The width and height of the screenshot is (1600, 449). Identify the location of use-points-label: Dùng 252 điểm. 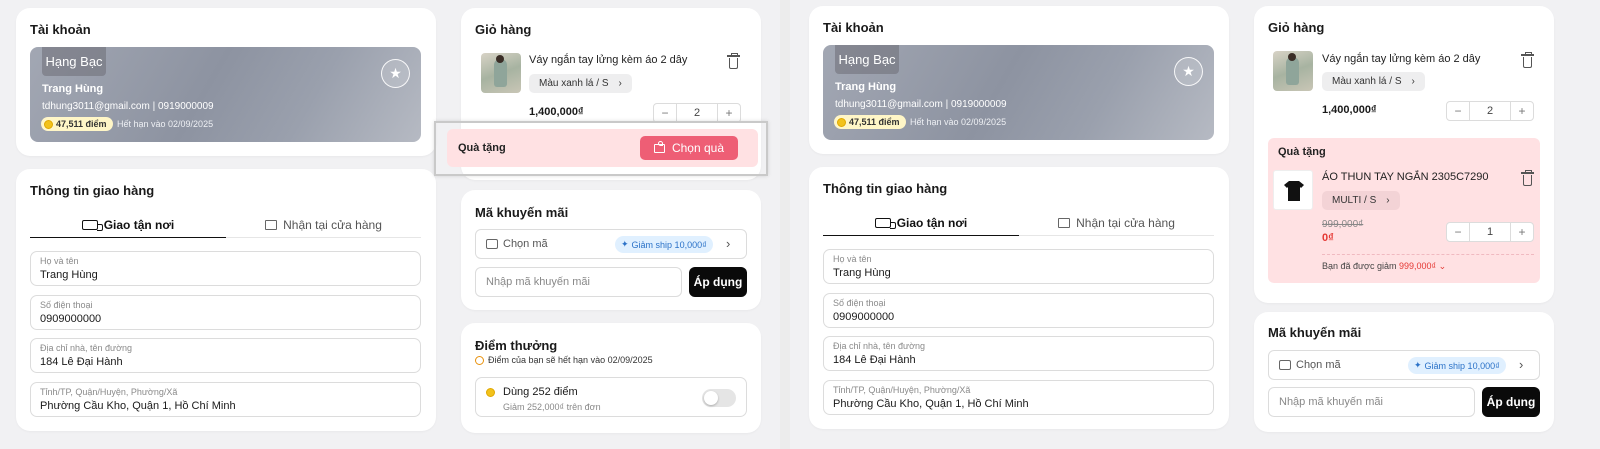
(540, 392).